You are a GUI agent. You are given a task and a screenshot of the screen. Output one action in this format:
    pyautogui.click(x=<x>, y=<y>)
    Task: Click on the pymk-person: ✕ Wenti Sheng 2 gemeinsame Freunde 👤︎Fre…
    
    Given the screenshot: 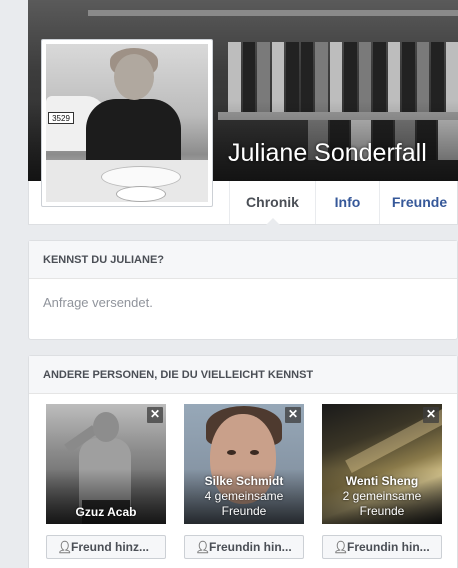 What is the action you would take?
    pyautogui.click(x=382, y=481)
    